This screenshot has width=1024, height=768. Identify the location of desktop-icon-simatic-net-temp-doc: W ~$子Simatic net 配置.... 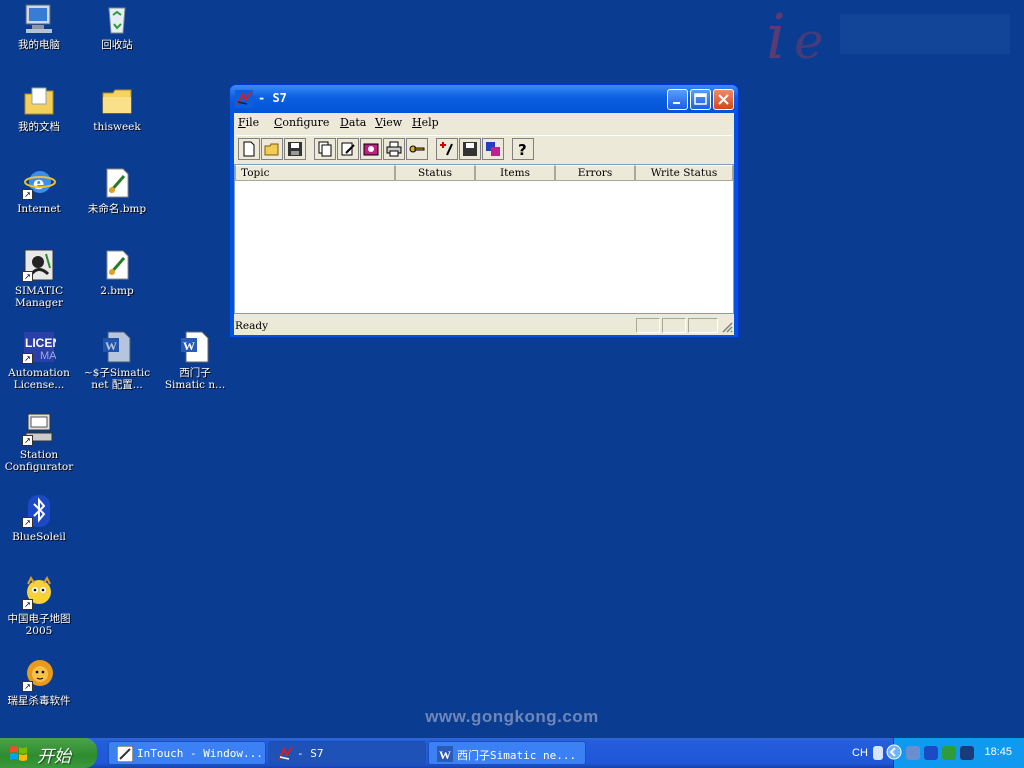
(117, 360).